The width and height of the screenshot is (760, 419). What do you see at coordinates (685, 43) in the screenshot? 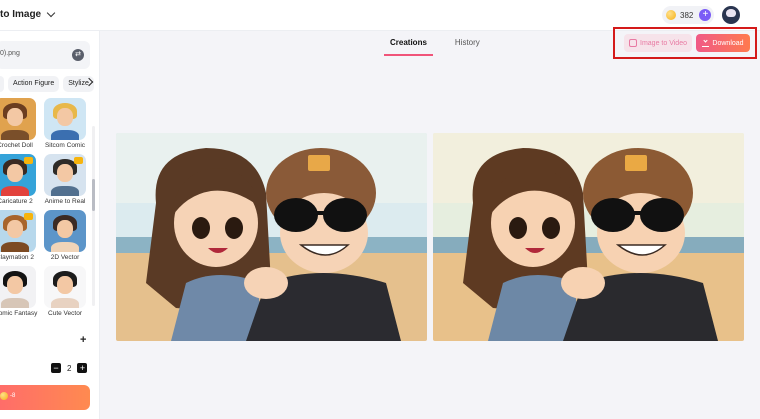
I see `highlight-annotation` at bounding box center [685, 43].